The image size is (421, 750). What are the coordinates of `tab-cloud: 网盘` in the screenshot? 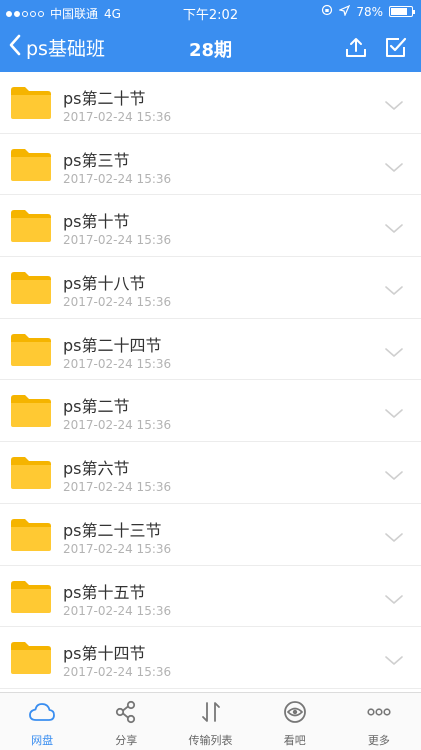 It's located at (42, 721).